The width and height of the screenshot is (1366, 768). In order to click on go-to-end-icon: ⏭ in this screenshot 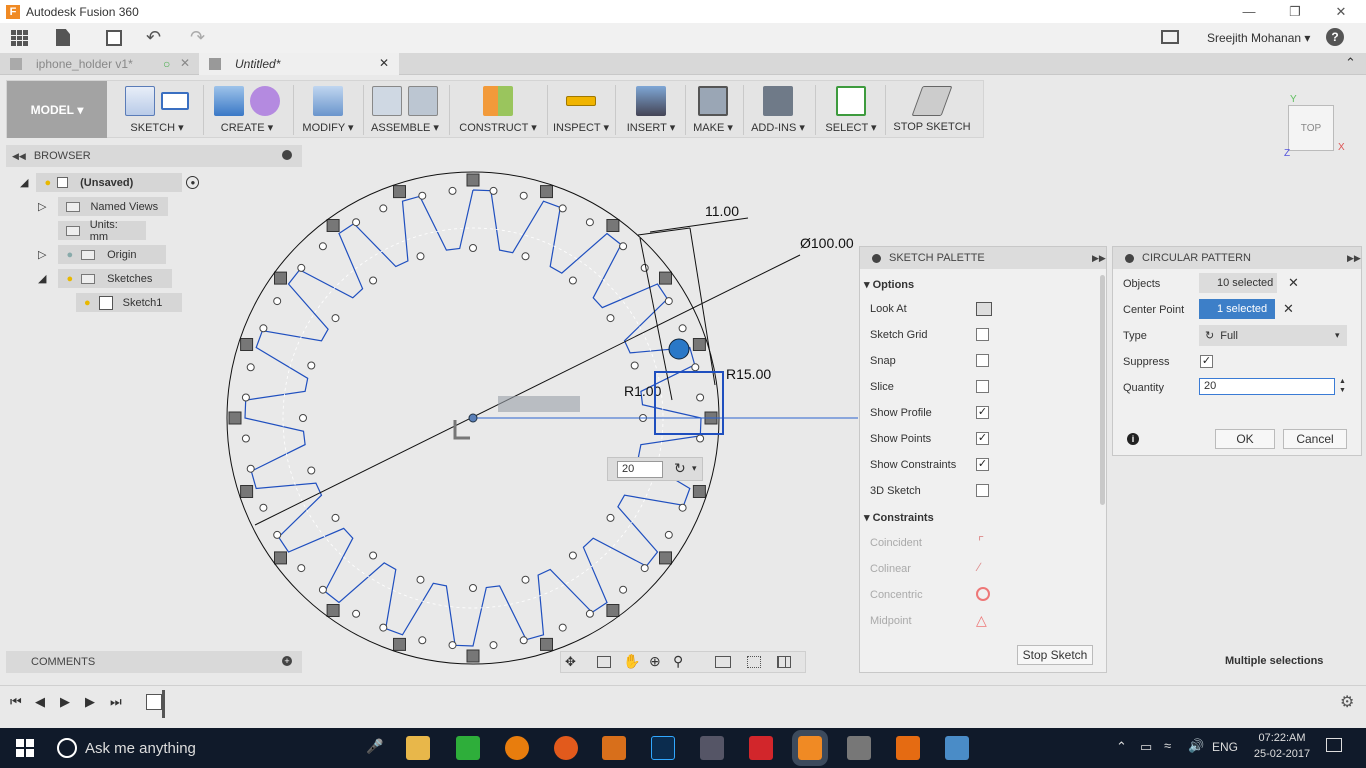, I will do `click(116, 702)`.